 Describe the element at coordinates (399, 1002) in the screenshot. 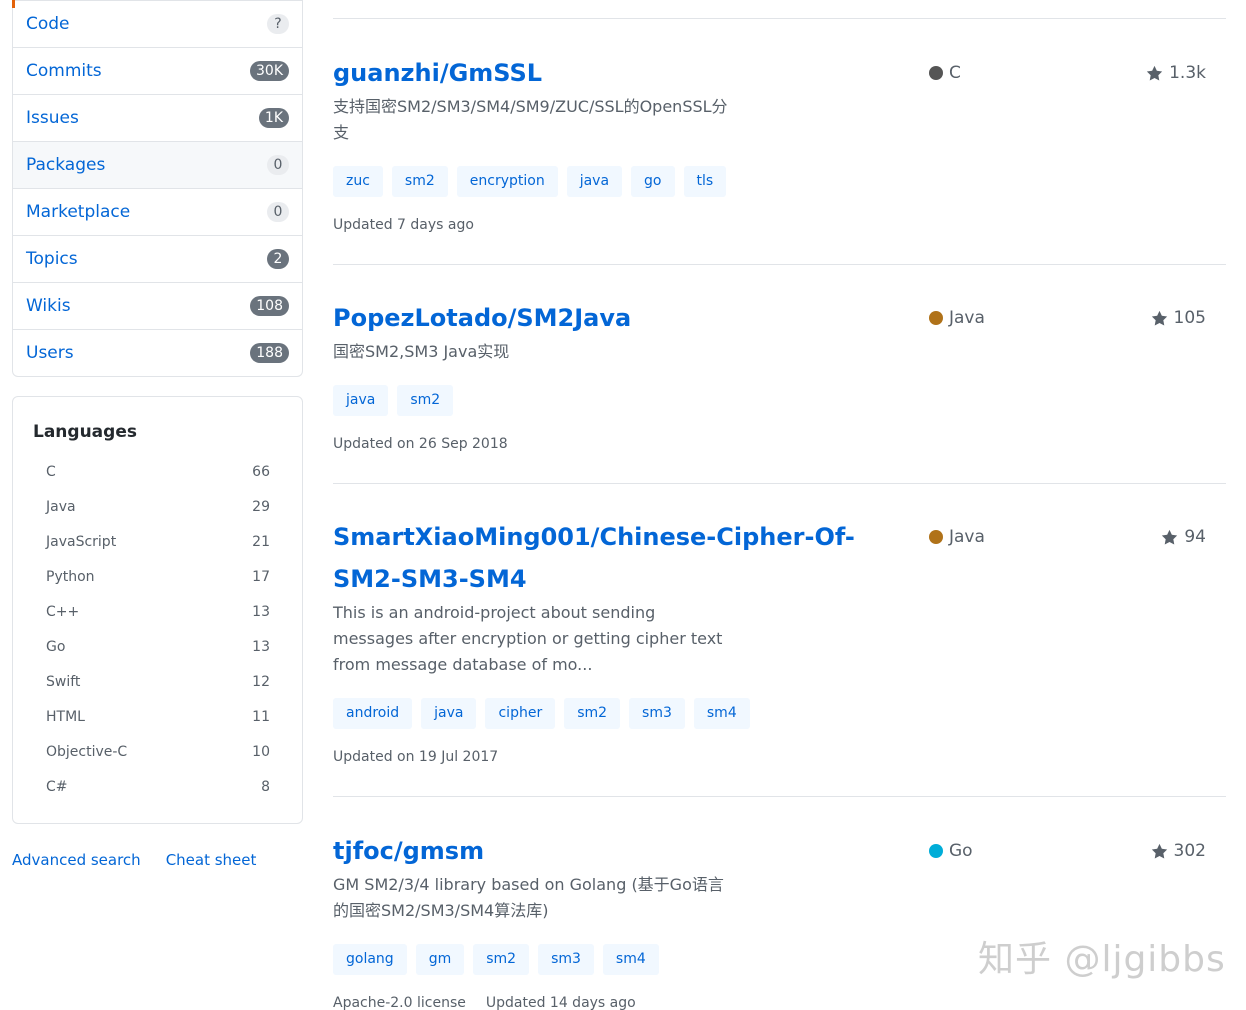

I see `license-label: Apache-2.0 license` at that location.